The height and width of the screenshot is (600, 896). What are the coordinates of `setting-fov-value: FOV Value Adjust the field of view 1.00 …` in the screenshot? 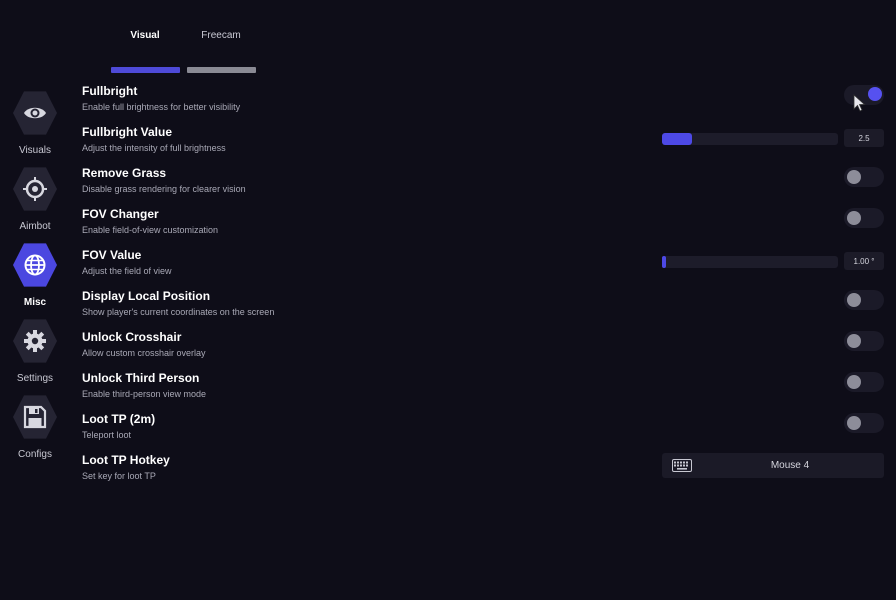 It's located at (483, 268).